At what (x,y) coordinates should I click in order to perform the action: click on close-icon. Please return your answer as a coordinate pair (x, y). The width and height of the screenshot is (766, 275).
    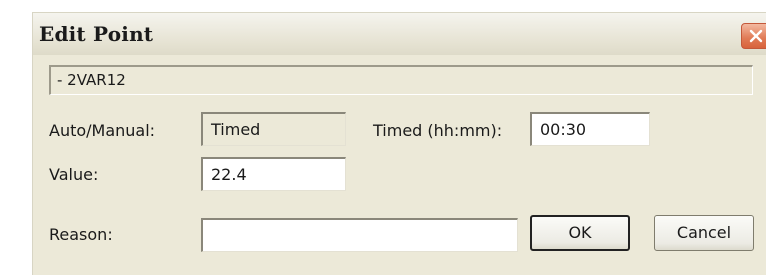
    Looking at the image, I should click on (756, 36).